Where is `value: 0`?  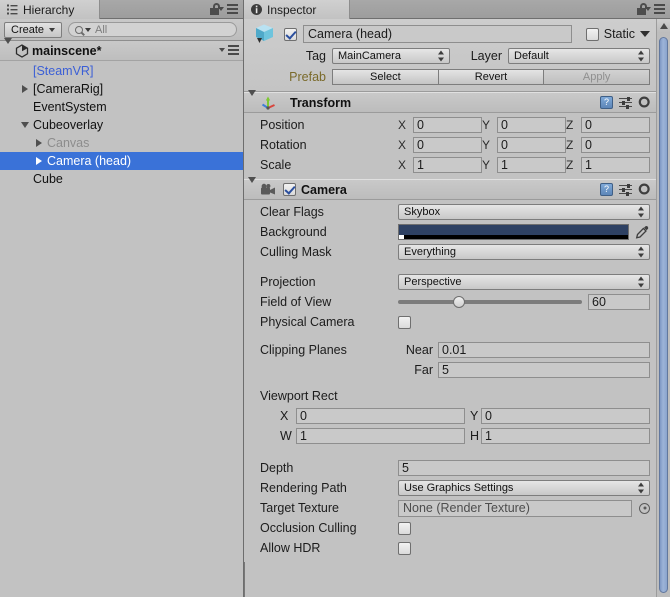
value: 0 is located at coordinates (504, 125).